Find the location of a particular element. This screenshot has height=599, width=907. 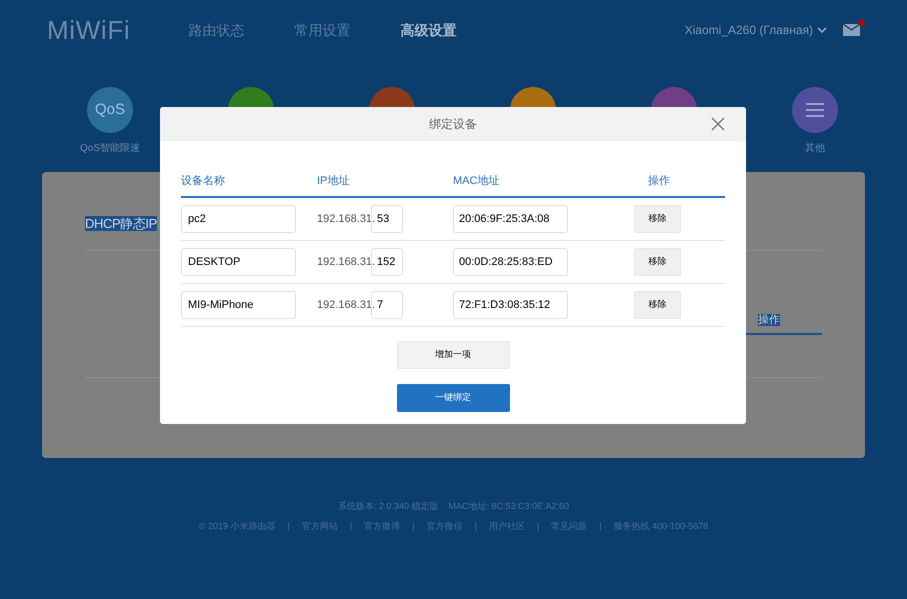

device-name-field: pc2 is located at coordinates (238, 219).